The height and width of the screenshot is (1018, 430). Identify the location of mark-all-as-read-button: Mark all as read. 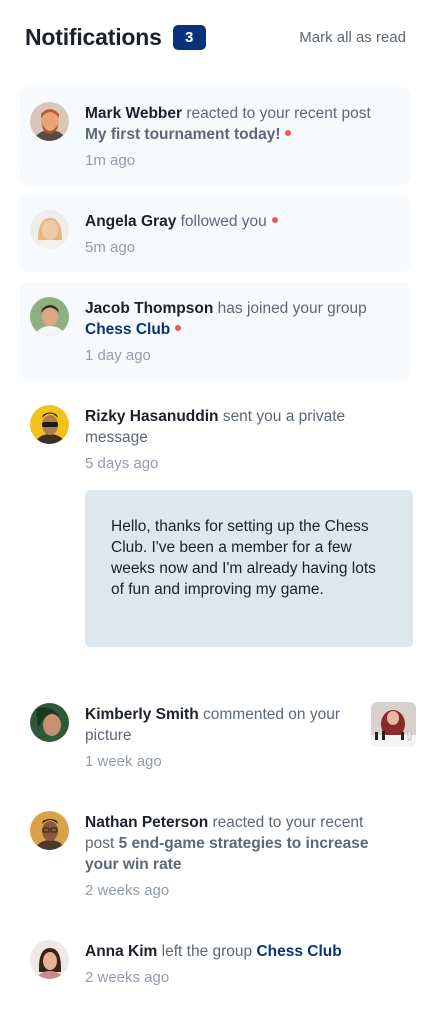
(352, 37).